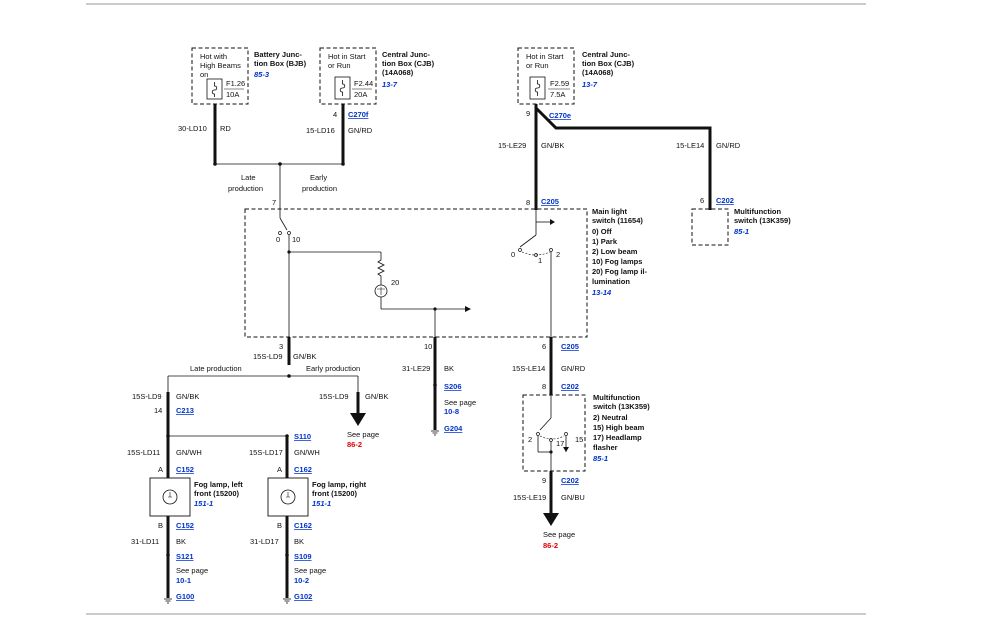 The height and width of the screenshot is (619, 996). Describe the element at coordinates (573, 497) in the screenshot. I see `wires-w-15sle19-color-text: GN/BU` at that location.